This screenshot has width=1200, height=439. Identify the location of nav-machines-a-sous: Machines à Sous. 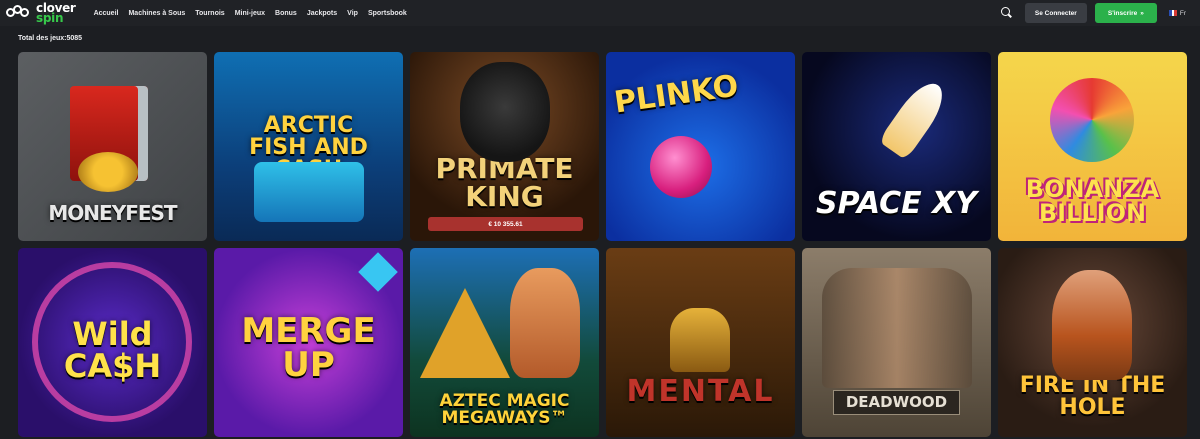
(156, 13).